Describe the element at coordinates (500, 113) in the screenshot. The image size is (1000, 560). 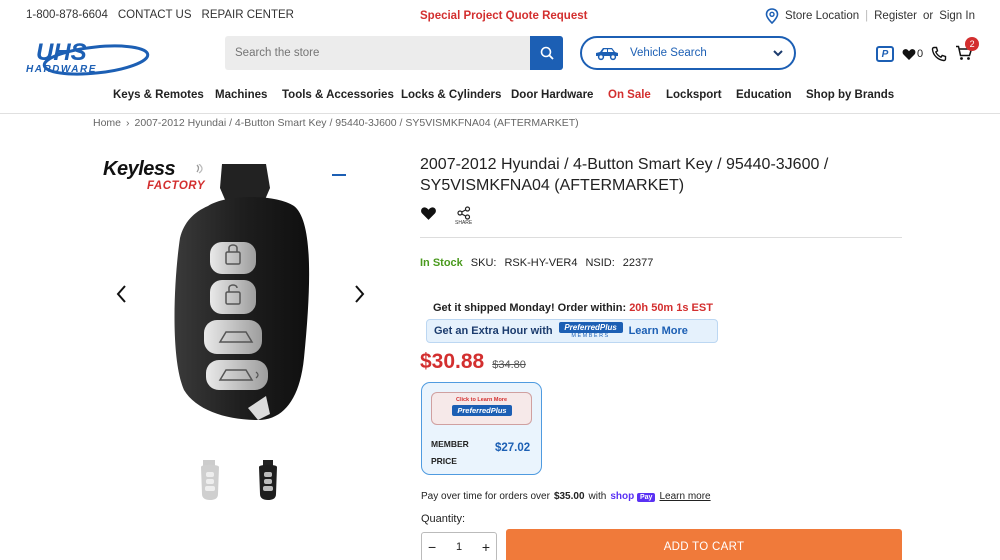
I see `nav-divider` at that location.